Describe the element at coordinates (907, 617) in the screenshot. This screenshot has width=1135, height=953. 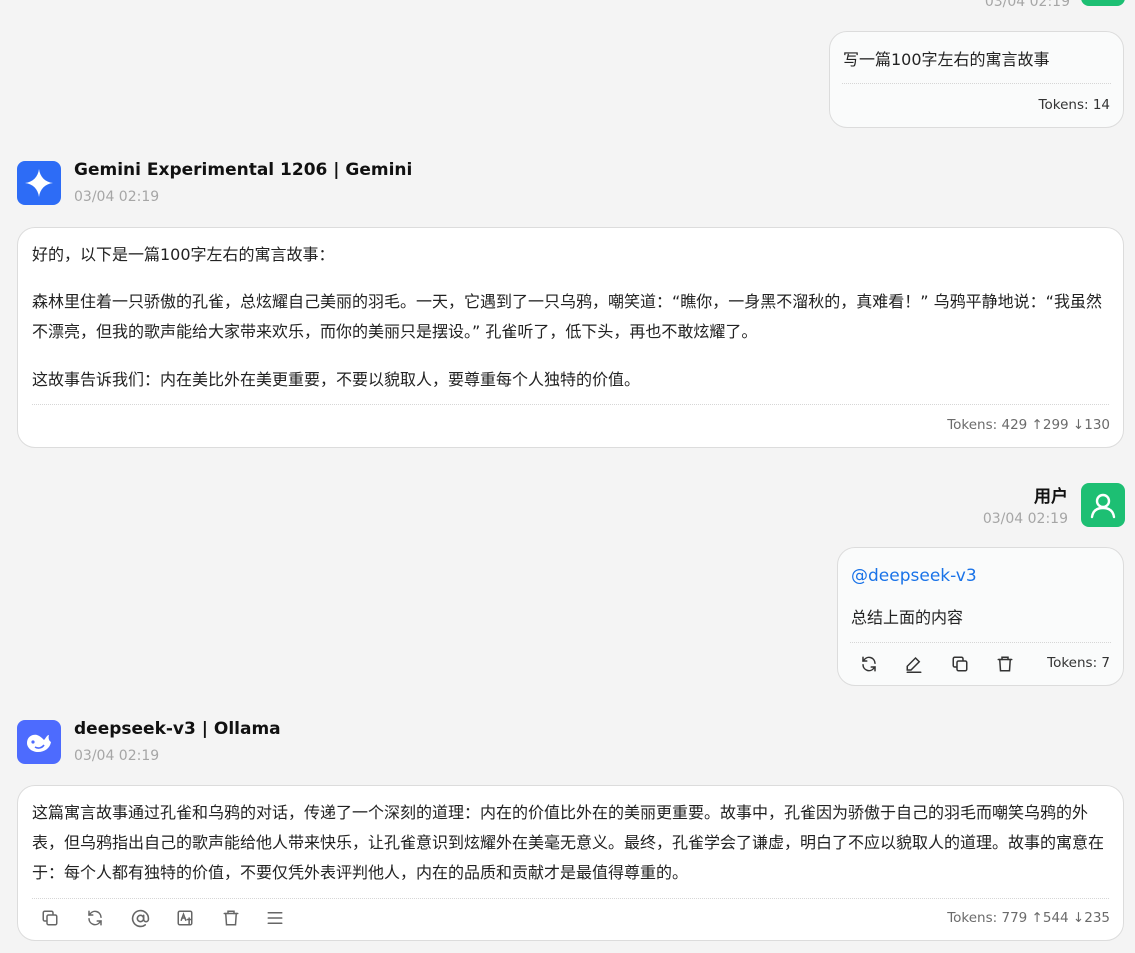
I see `message-text: 总结上面的内容` at that location.